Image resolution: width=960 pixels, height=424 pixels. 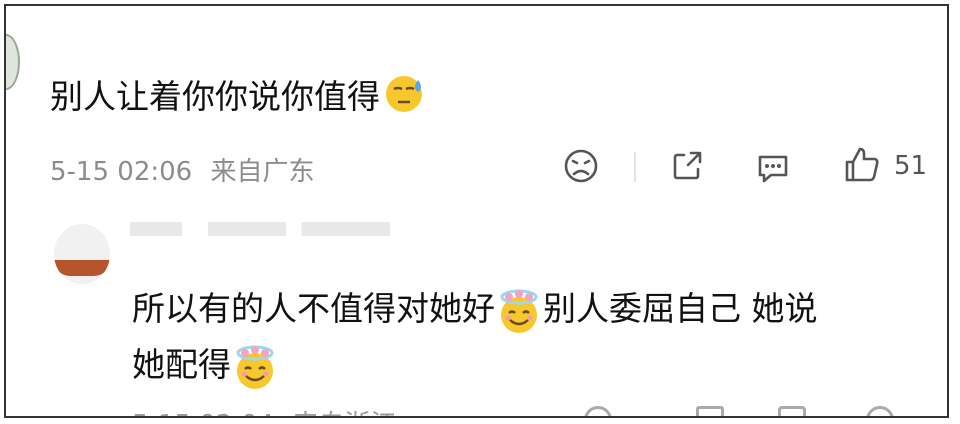 What do you see at coordinates (260, 229) in the screenshot?
I see `reply-username-obscured` at bounding box center [260, 229].